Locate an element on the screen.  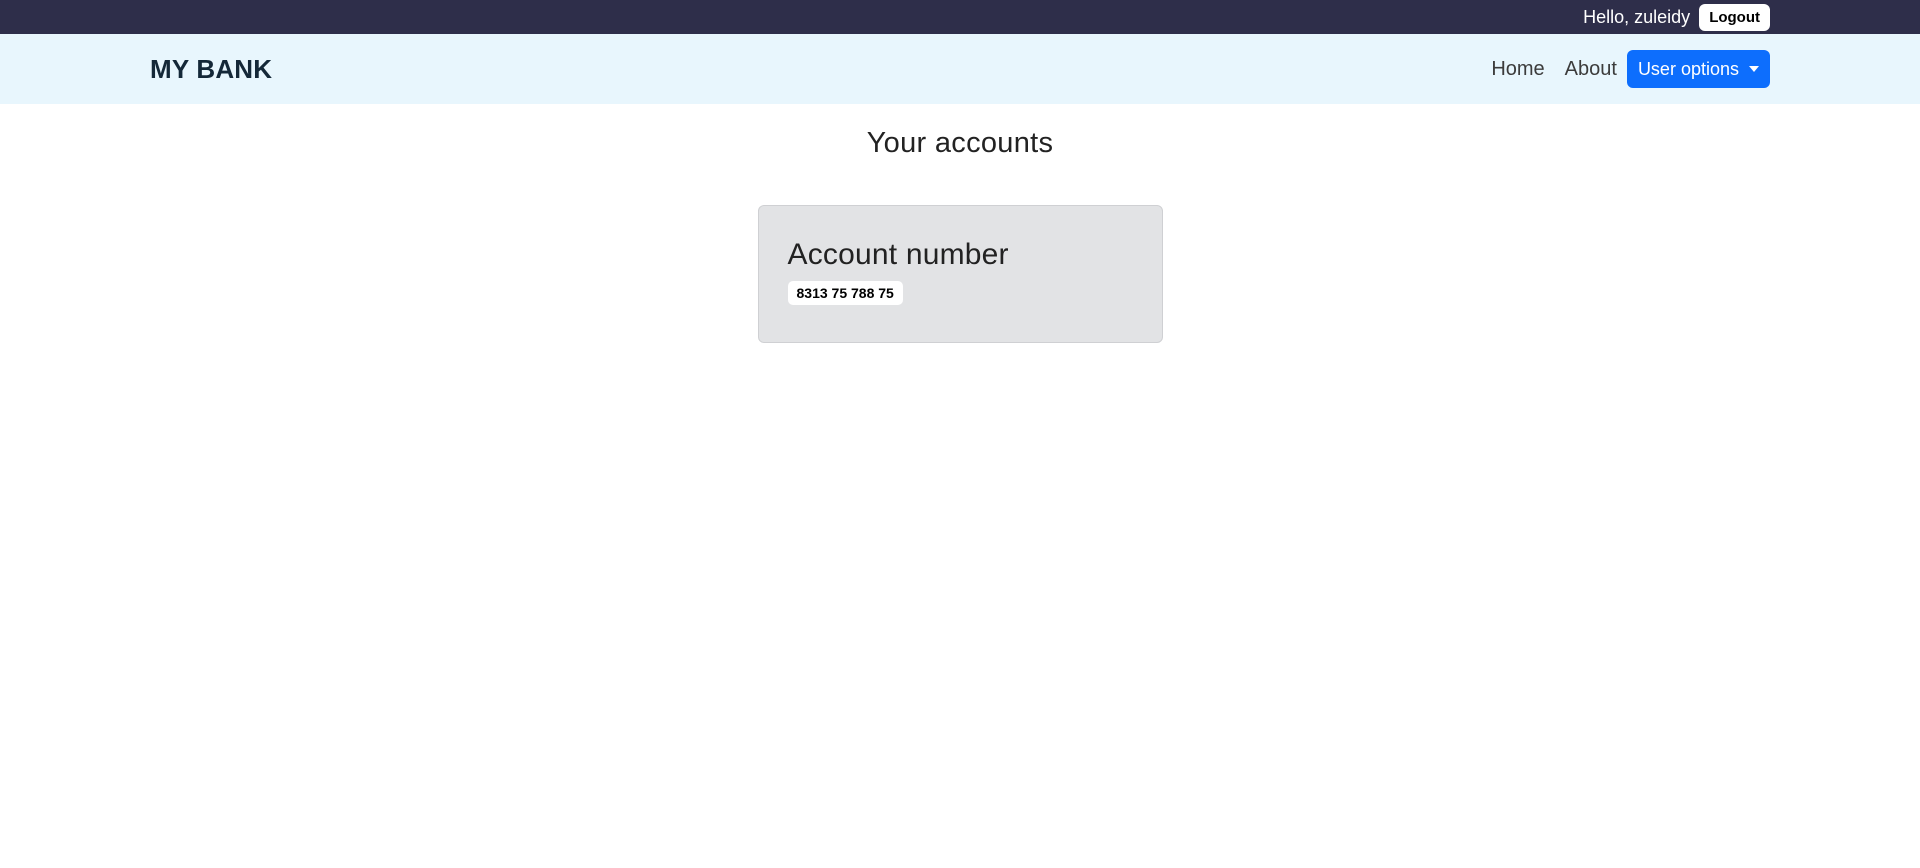
nav-links: Home About User options is located at coordinates (1630, 69).